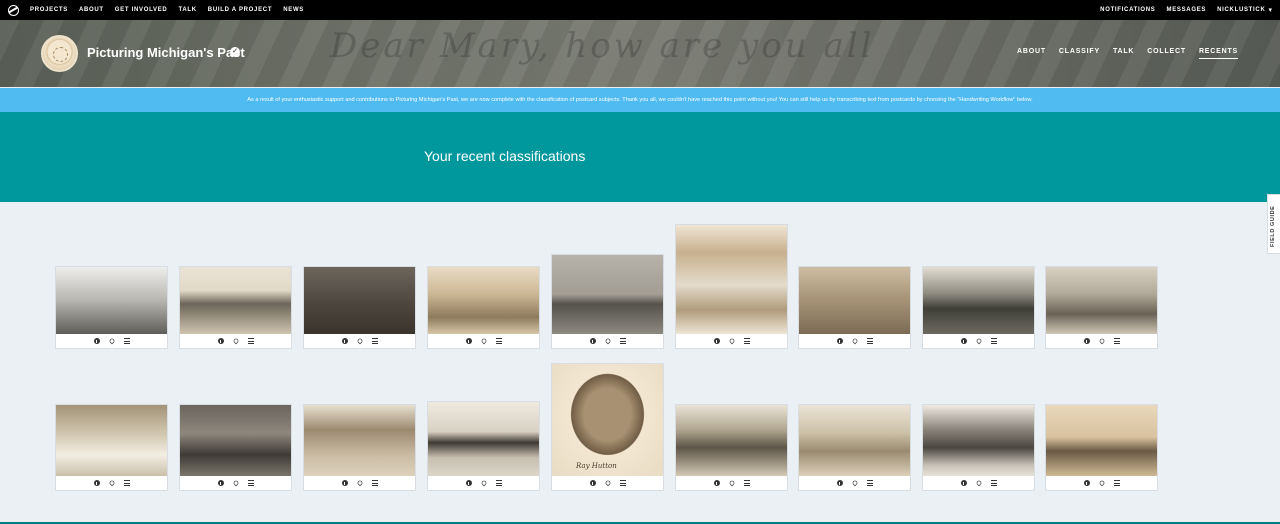  I want to click on project-title: Picturing Michigan's Past, so click(166, 52).